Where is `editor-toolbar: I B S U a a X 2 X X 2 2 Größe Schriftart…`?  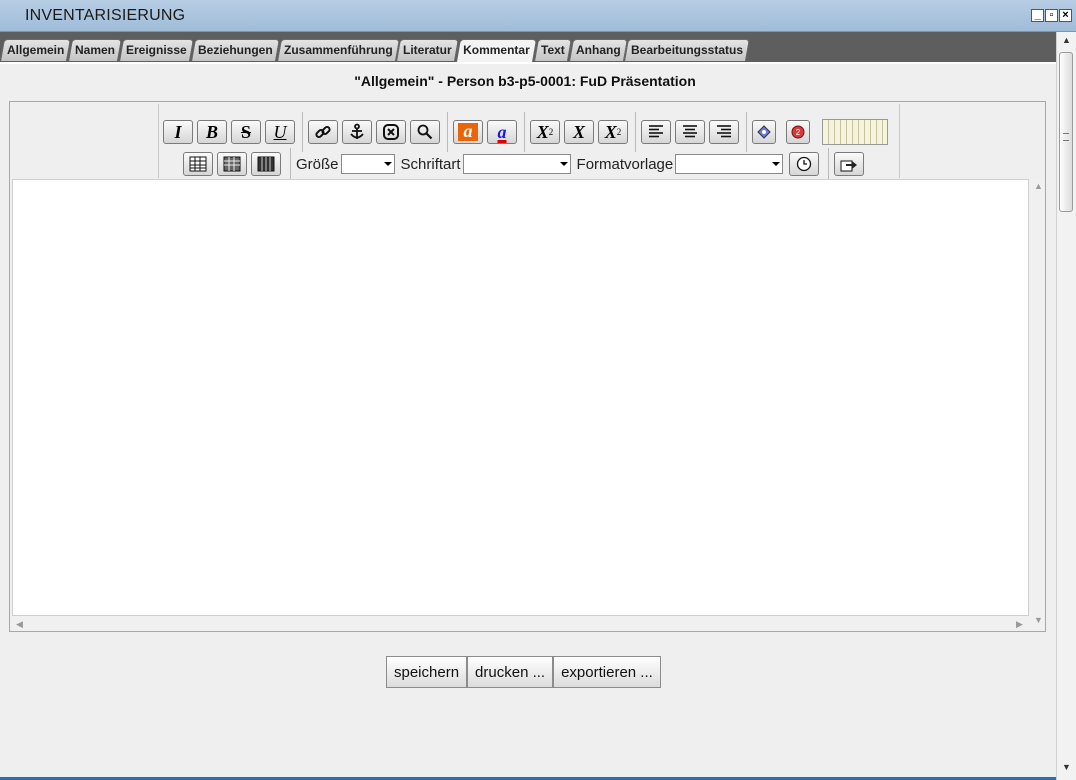
editor-toolbar: I B S U a a X 2 X X 2 2 Größe Schriftart… is located at coordinates (529, 142).